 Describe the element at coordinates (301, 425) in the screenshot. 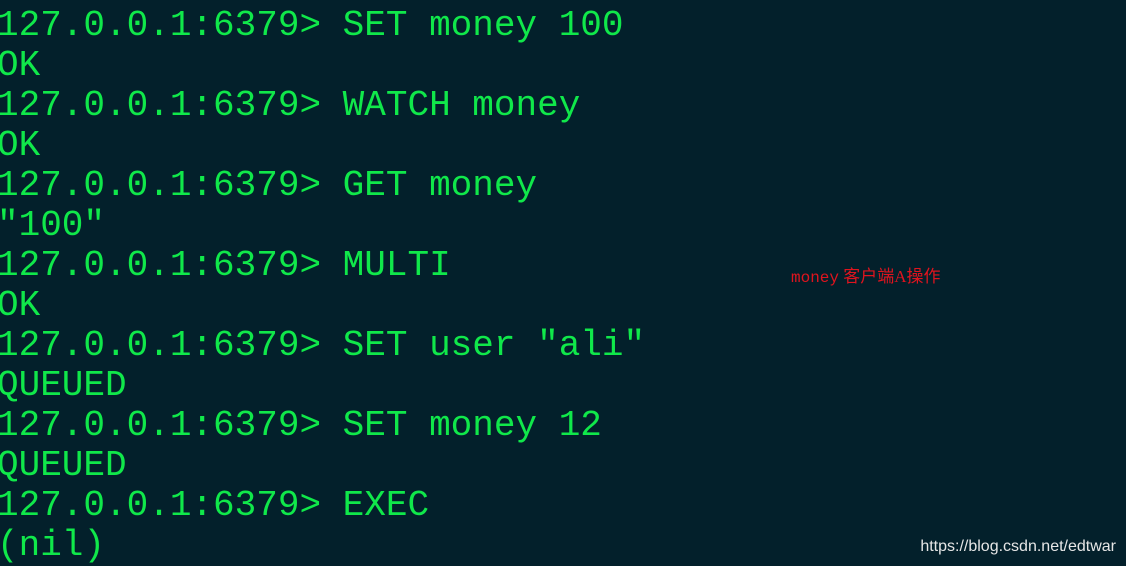

I see `terminal-line: 127.0.0.1:6379> SET money 12` at that location.